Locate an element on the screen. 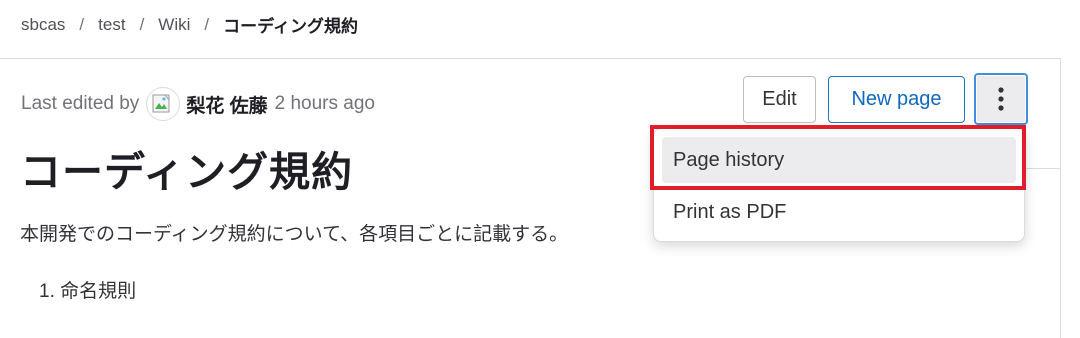  edited-time: 2 hours ago is located at coordinates (324, 103).